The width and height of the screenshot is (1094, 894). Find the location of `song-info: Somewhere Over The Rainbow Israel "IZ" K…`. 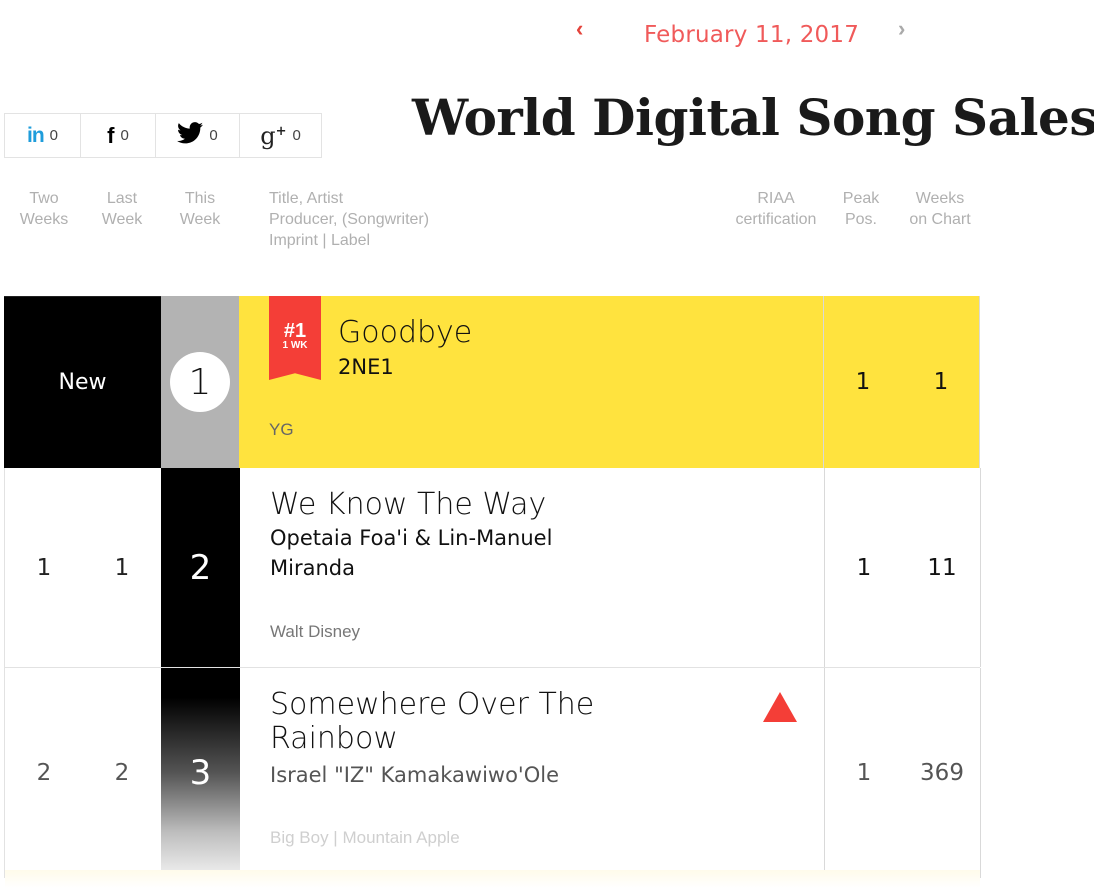

song-info: Somewhere Over The Rainbow Israel "IZ" K… is located at coordinates (532, 773).